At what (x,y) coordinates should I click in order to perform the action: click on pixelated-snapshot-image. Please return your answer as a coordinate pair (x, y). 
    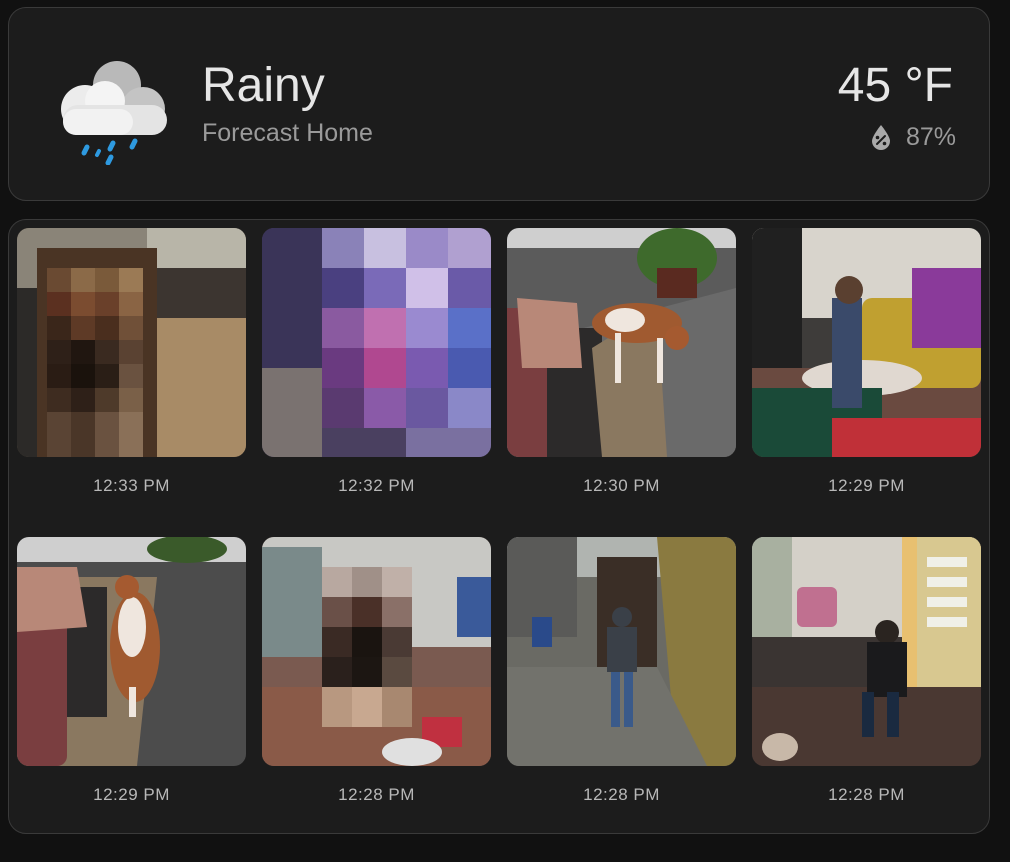
    Looking at the image, I should click on (376, 342).